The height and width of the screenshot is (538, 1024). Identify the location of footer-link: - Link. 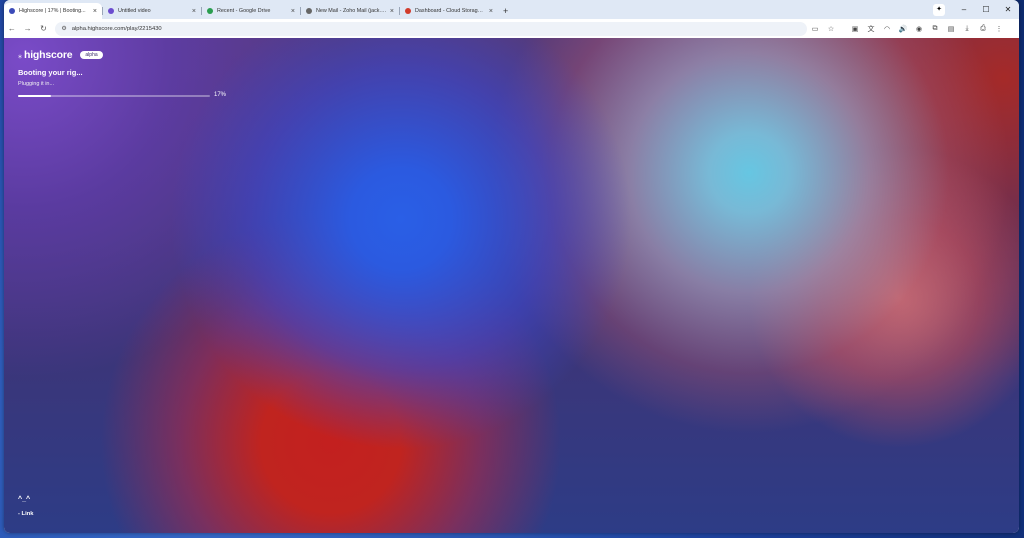
(25, 514).